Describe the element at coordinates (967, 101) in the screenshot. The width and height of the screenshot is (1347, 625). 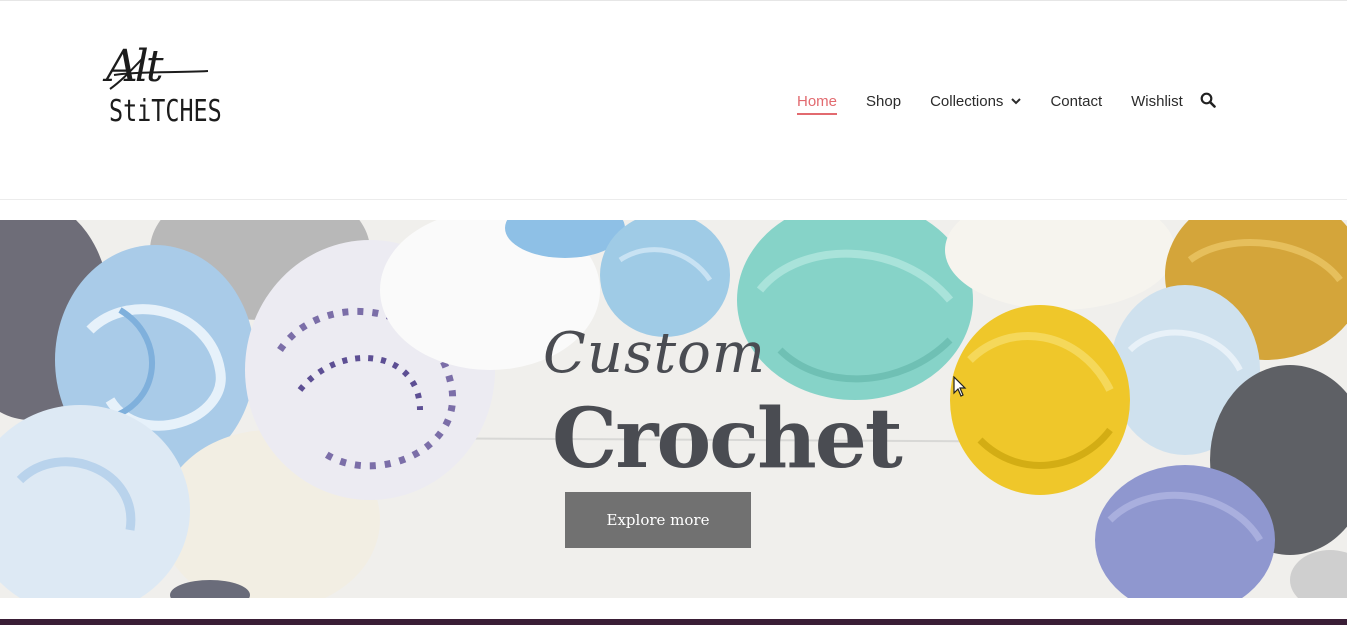
I see `nav-collections-label: Collections` at that location.